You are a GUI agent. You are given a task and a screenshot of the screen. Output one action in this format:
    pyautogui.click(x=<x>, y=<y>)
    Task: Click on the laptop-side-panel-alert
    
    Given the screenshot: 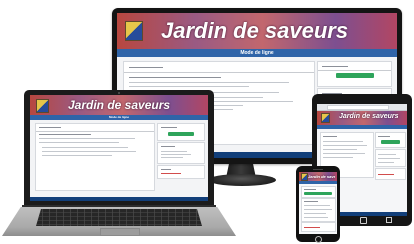 What is the action you would take?
    pyautogui.click(x=181, y=172)
    